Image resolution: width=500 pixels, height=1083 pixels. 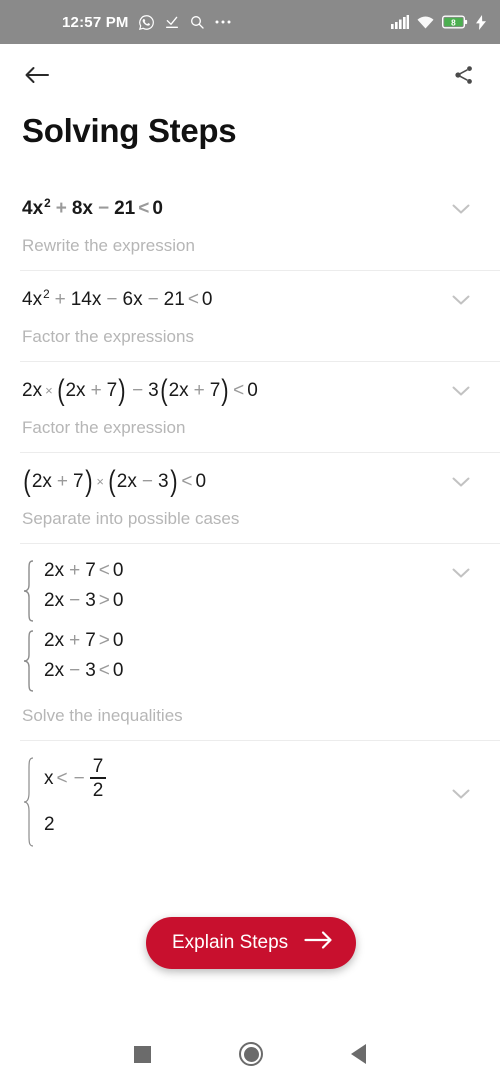 I want to click on back-arrow-icon, so click(x=37, y=75).